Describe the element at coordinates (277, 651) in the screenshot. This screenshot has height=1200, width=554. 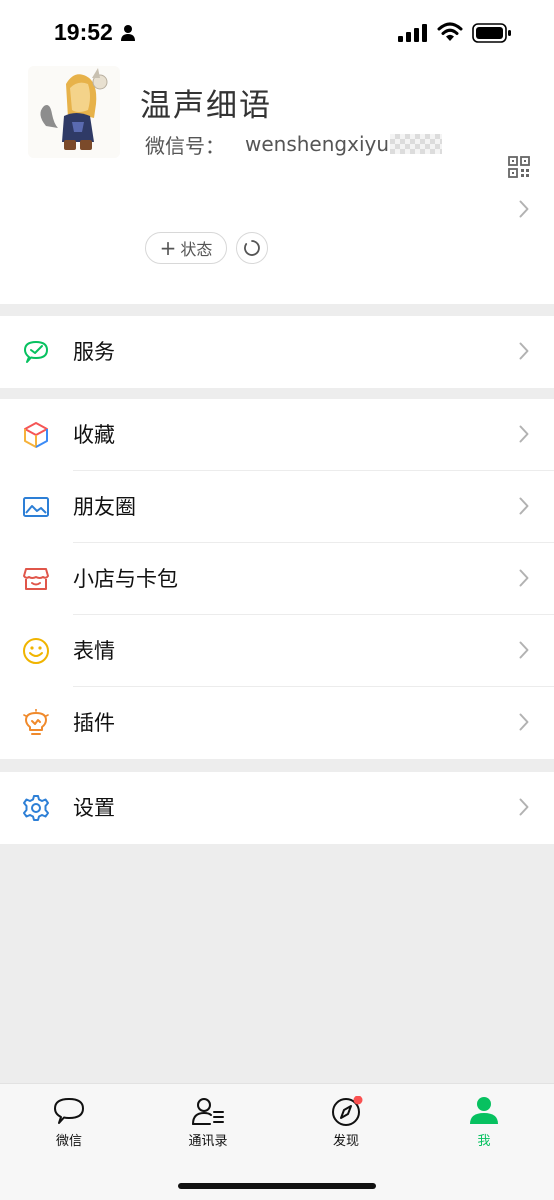
I see `menu-item-sticker: 表情` at that location.